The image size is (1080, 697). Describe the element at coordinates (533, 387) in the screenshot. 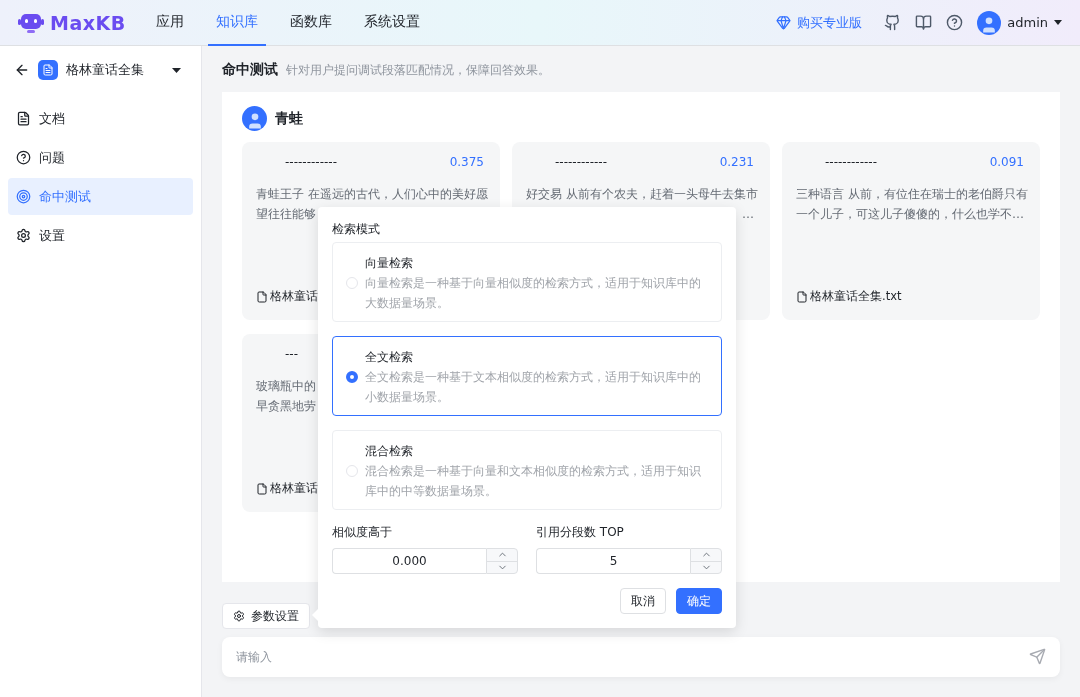

I see `mode-description: 全文检索是一种基于文本相似度的检索方式，适用于知识库中的小数据量场景。` at that location.